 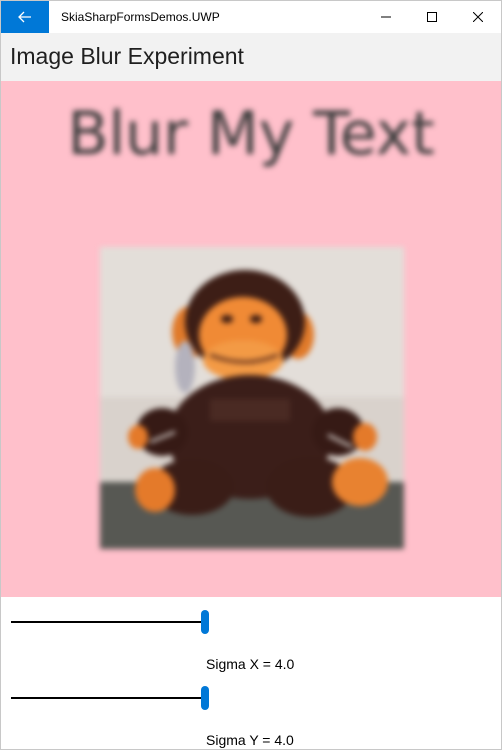 I want to click on app-title: SkiaSharpFormsDemos.UWP, so click(x=140, y=17).